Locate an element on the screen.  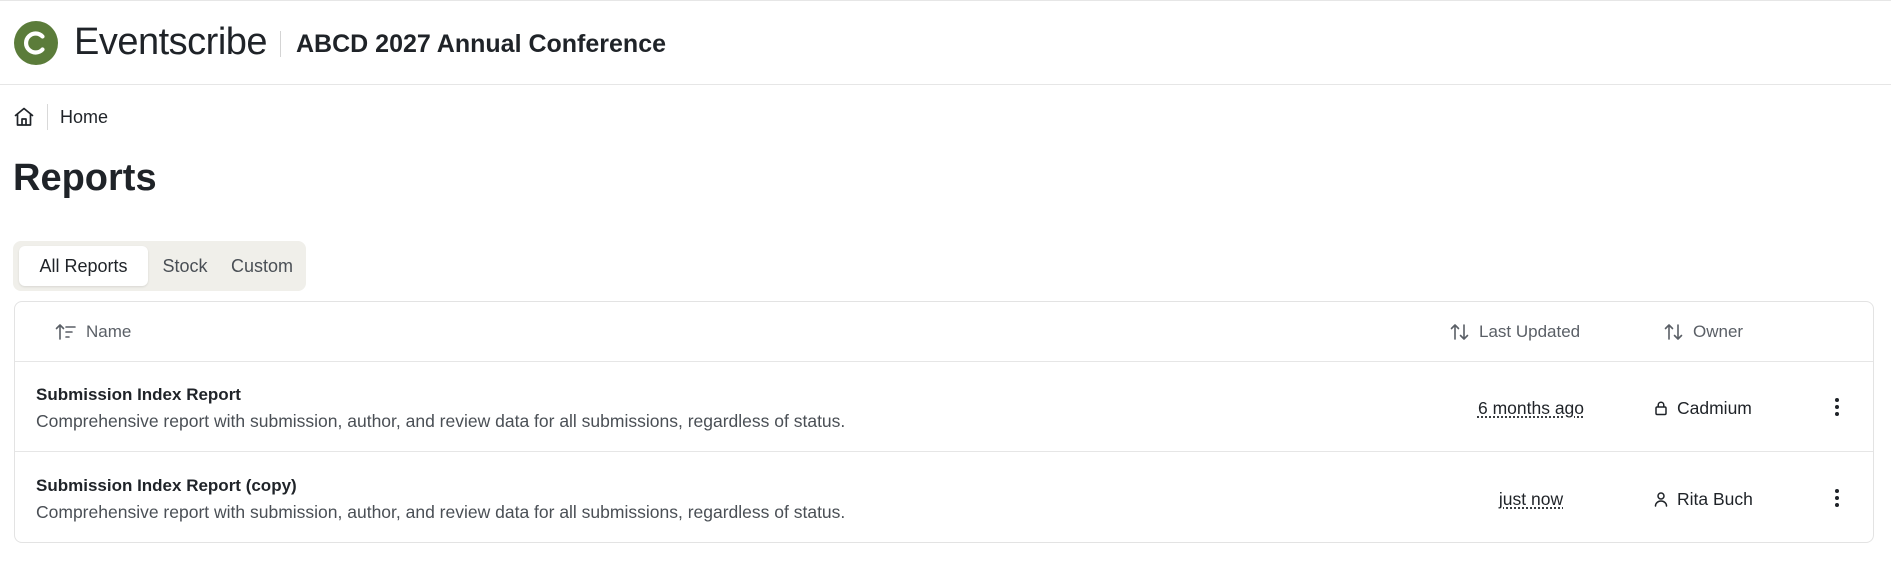
tab-stock: Stock is located at coordinates (185, 266).